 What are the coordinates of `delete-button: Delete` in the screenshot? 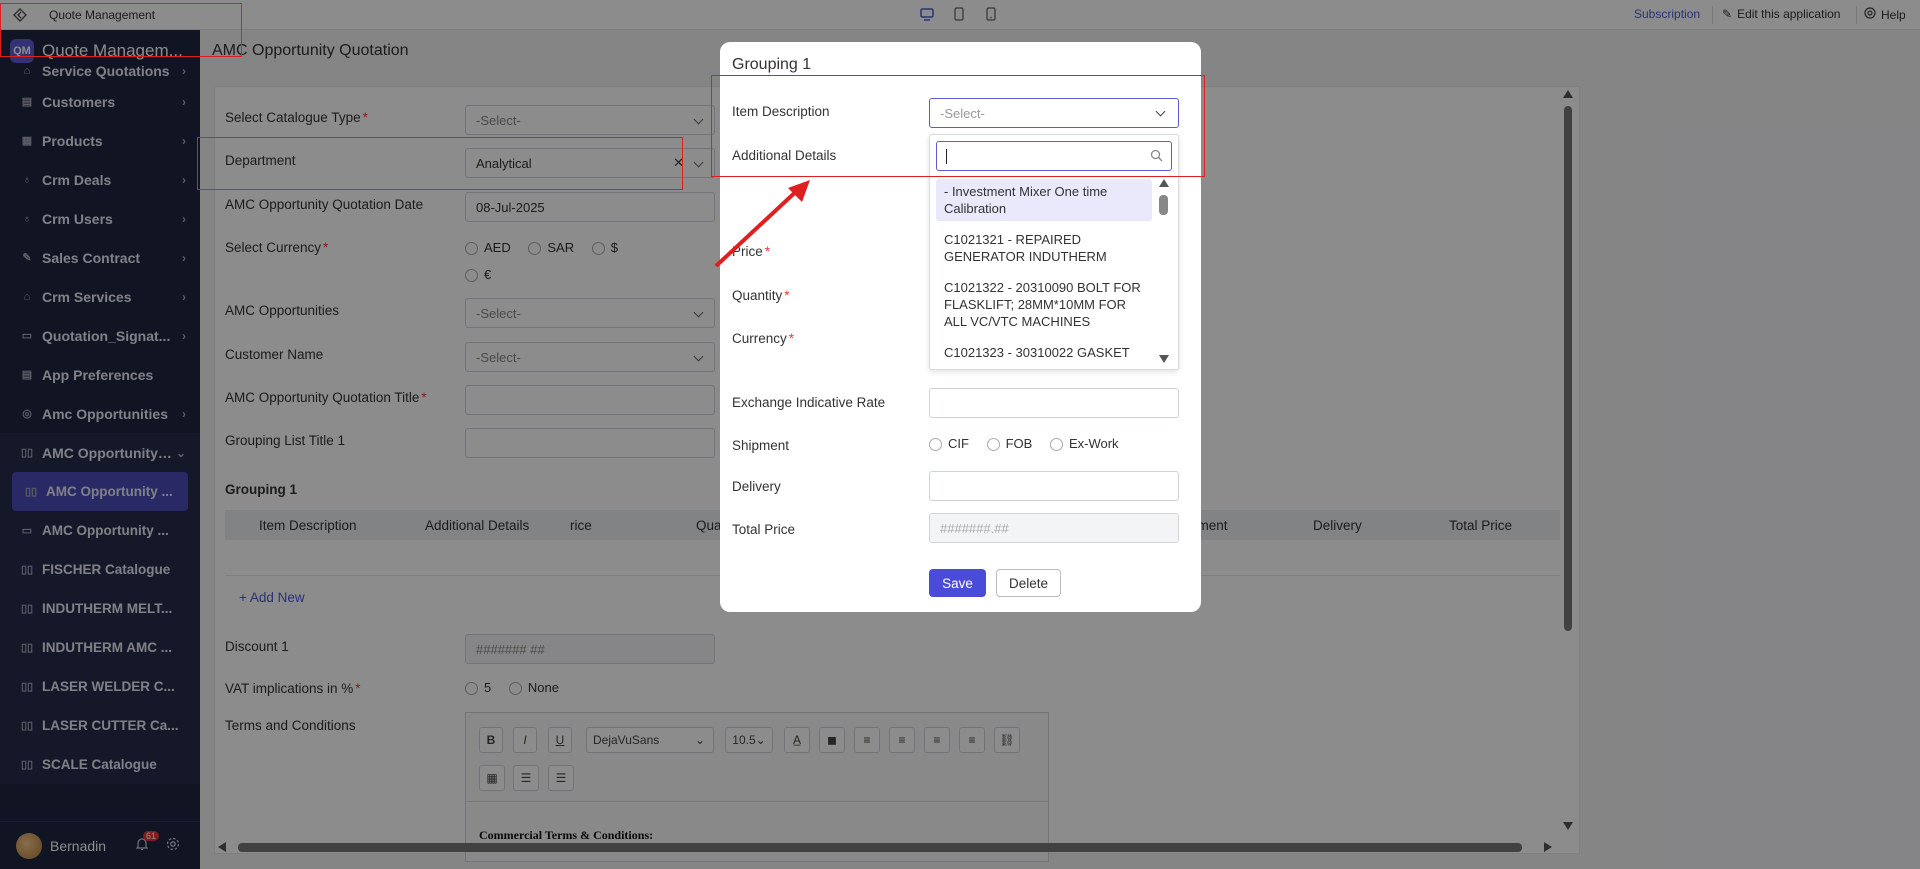 It's located at (1028, 583).